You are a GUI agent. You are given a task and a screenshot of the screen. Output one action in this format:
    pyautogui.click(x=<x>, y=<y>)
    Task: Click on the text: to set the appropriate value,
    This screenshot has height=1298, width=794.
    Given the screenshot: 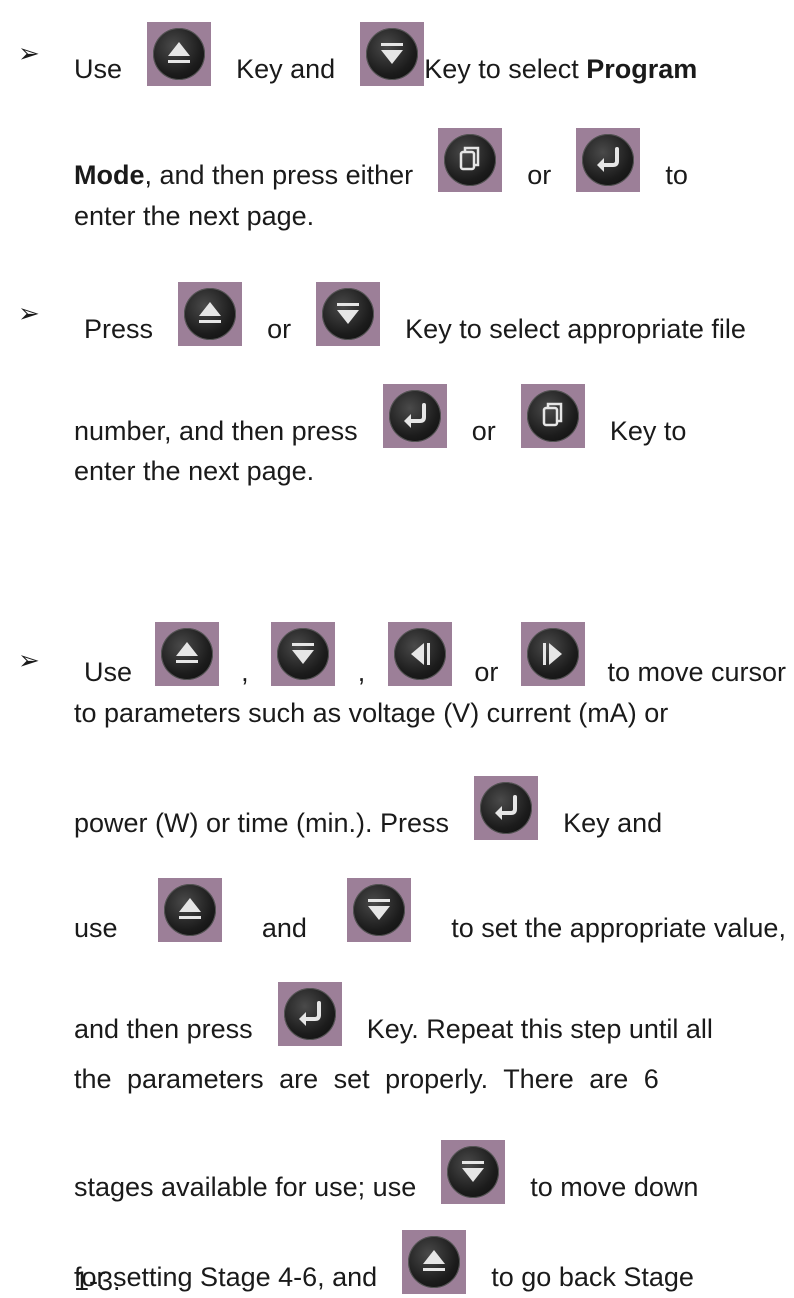 What is the action you would take?
    pyautogui.click(x=618, y=928)
    